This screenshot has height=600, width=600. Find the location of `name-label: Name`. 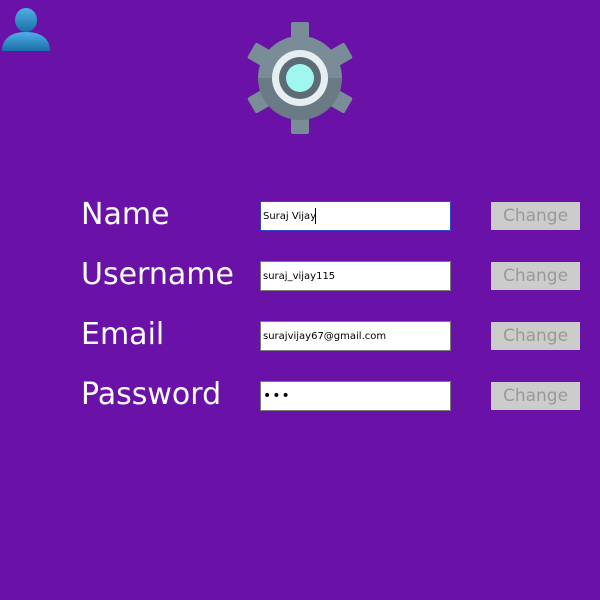

name-label: Name is located at coordinates (125, 214).